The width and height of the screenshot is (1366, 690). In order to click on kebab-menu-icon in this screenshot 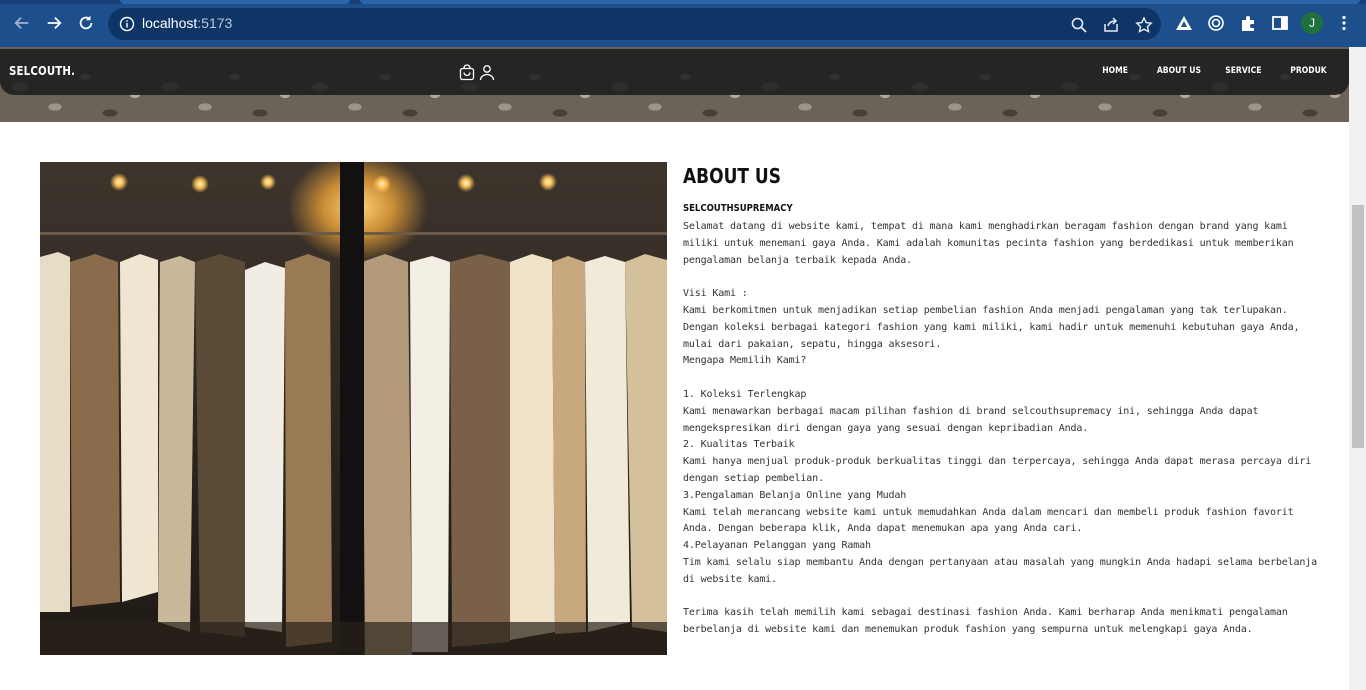, I will do `click(1344, 23)`.